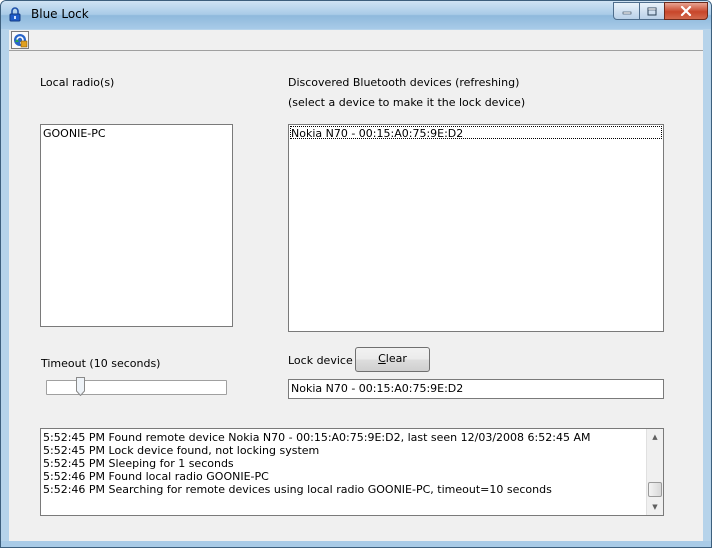 This screenshot has width=712, height=548. What do you see at coordinates (15, 14) in the screenshot?
I see `bluetooth-lock-icon` at bounding box center [15, 14].